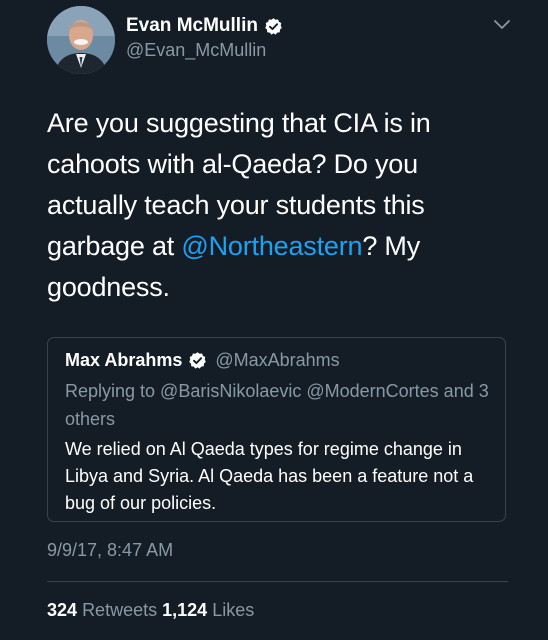 The height and width of the screenshot is (640, 548). I want to click on avatar, so click(81, 40).